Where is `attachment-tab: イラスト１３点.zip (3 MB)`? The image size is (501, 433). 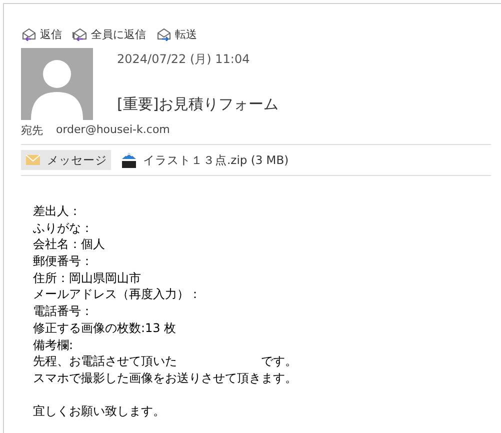
attachment-tab: イラスト１３点.zip (3 MB) is located at coordinates (205, 160).